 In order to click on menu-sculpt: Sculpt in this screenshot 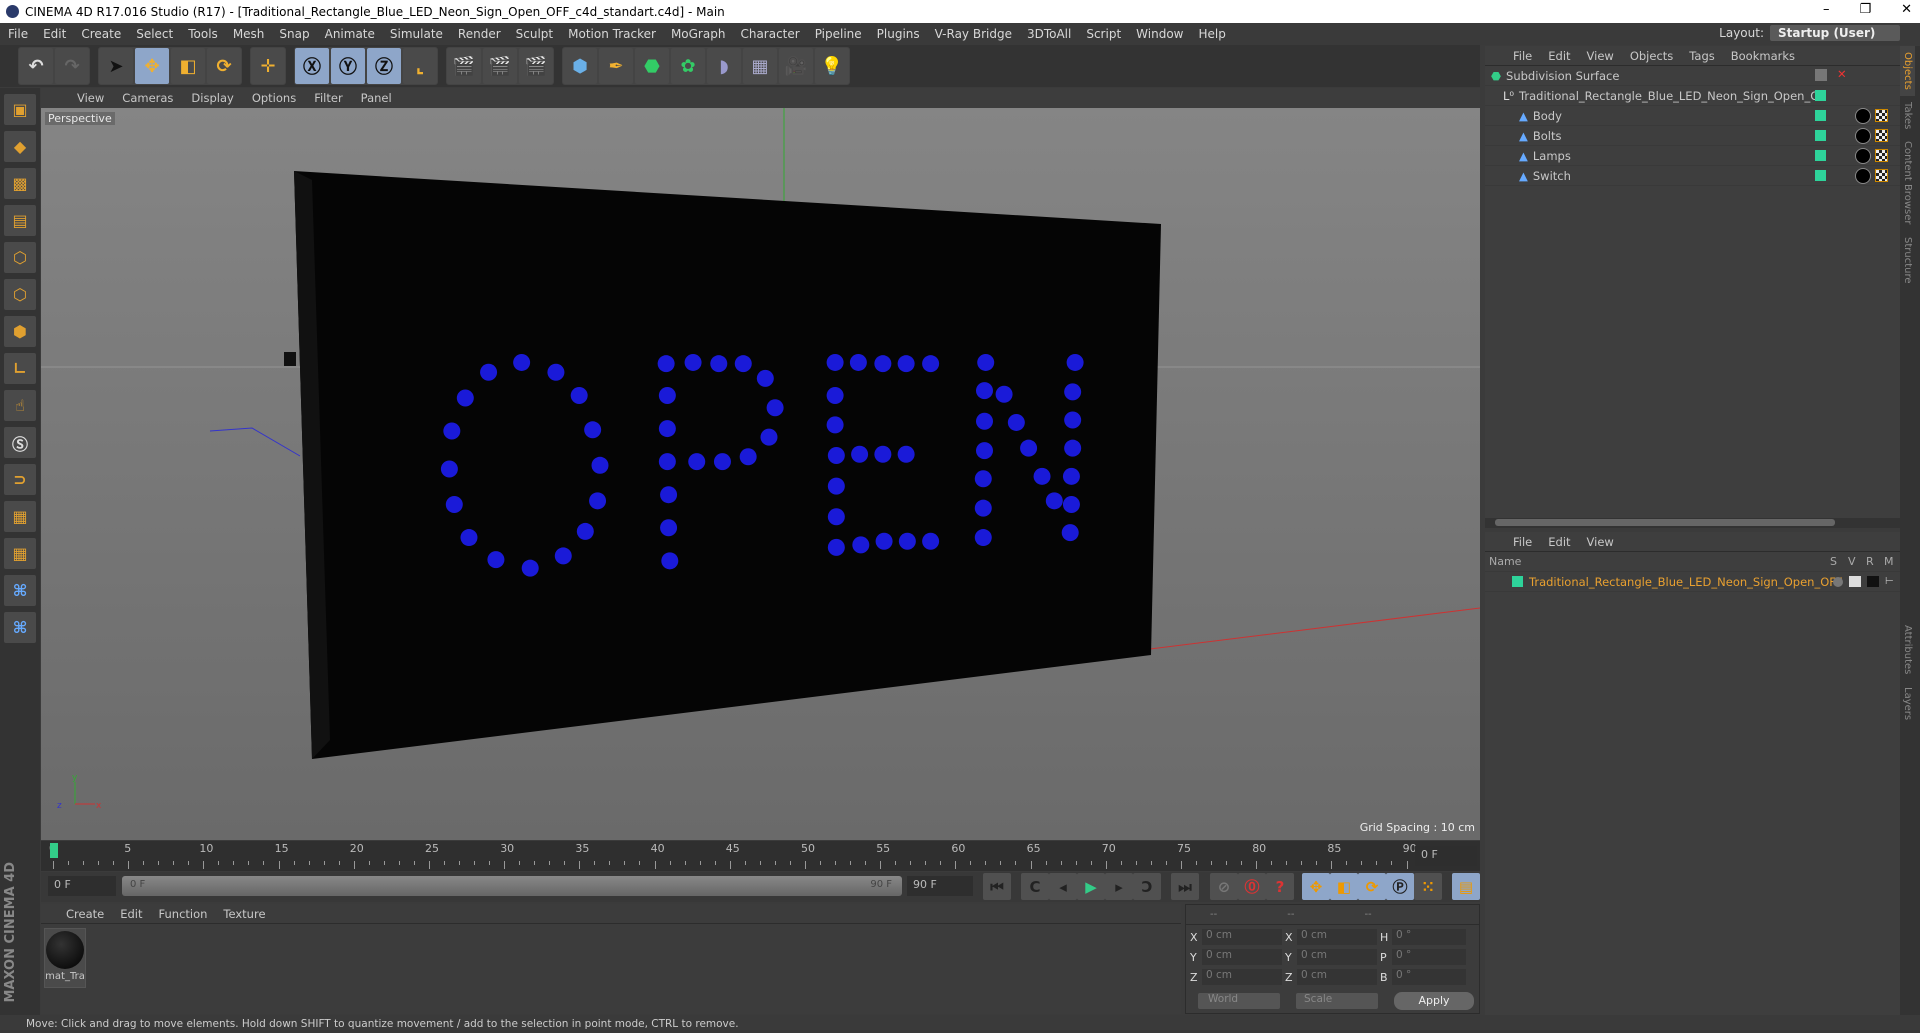, I will do `click(534, 34)`.